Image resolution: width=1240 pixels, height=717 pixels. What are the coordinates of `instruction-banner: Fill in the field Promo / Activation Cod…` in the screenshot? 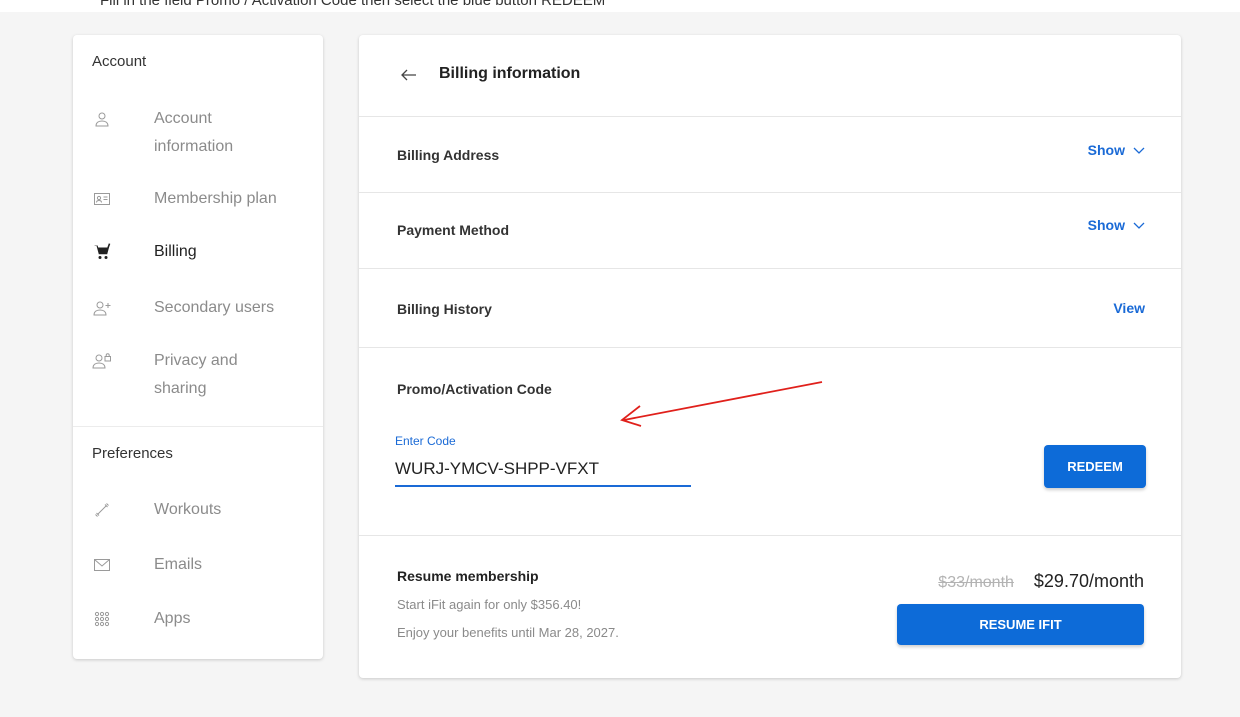 It's located at (620, 6).